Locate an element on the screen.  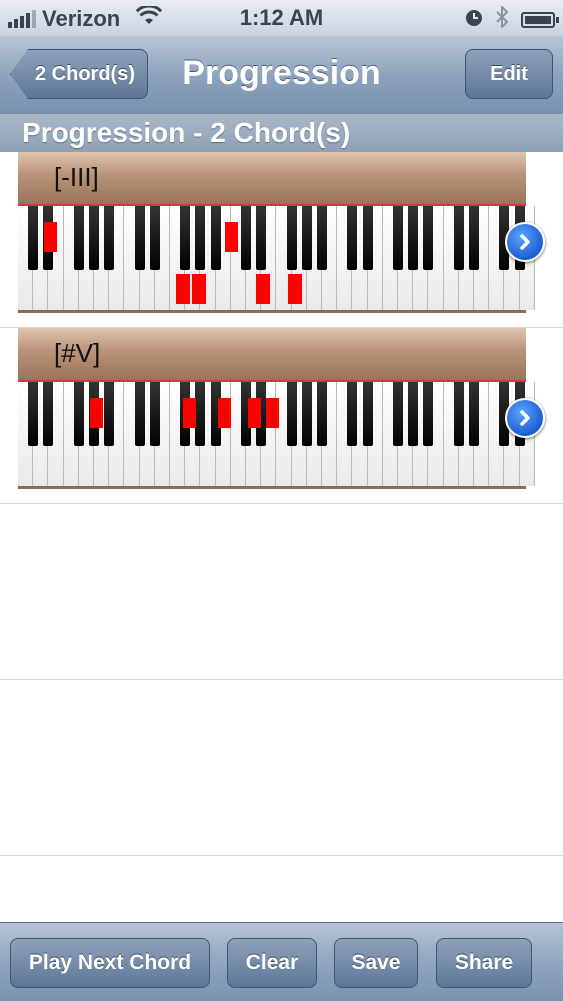
piano-keyboard: [#V] is located at coordinates (276, 408).